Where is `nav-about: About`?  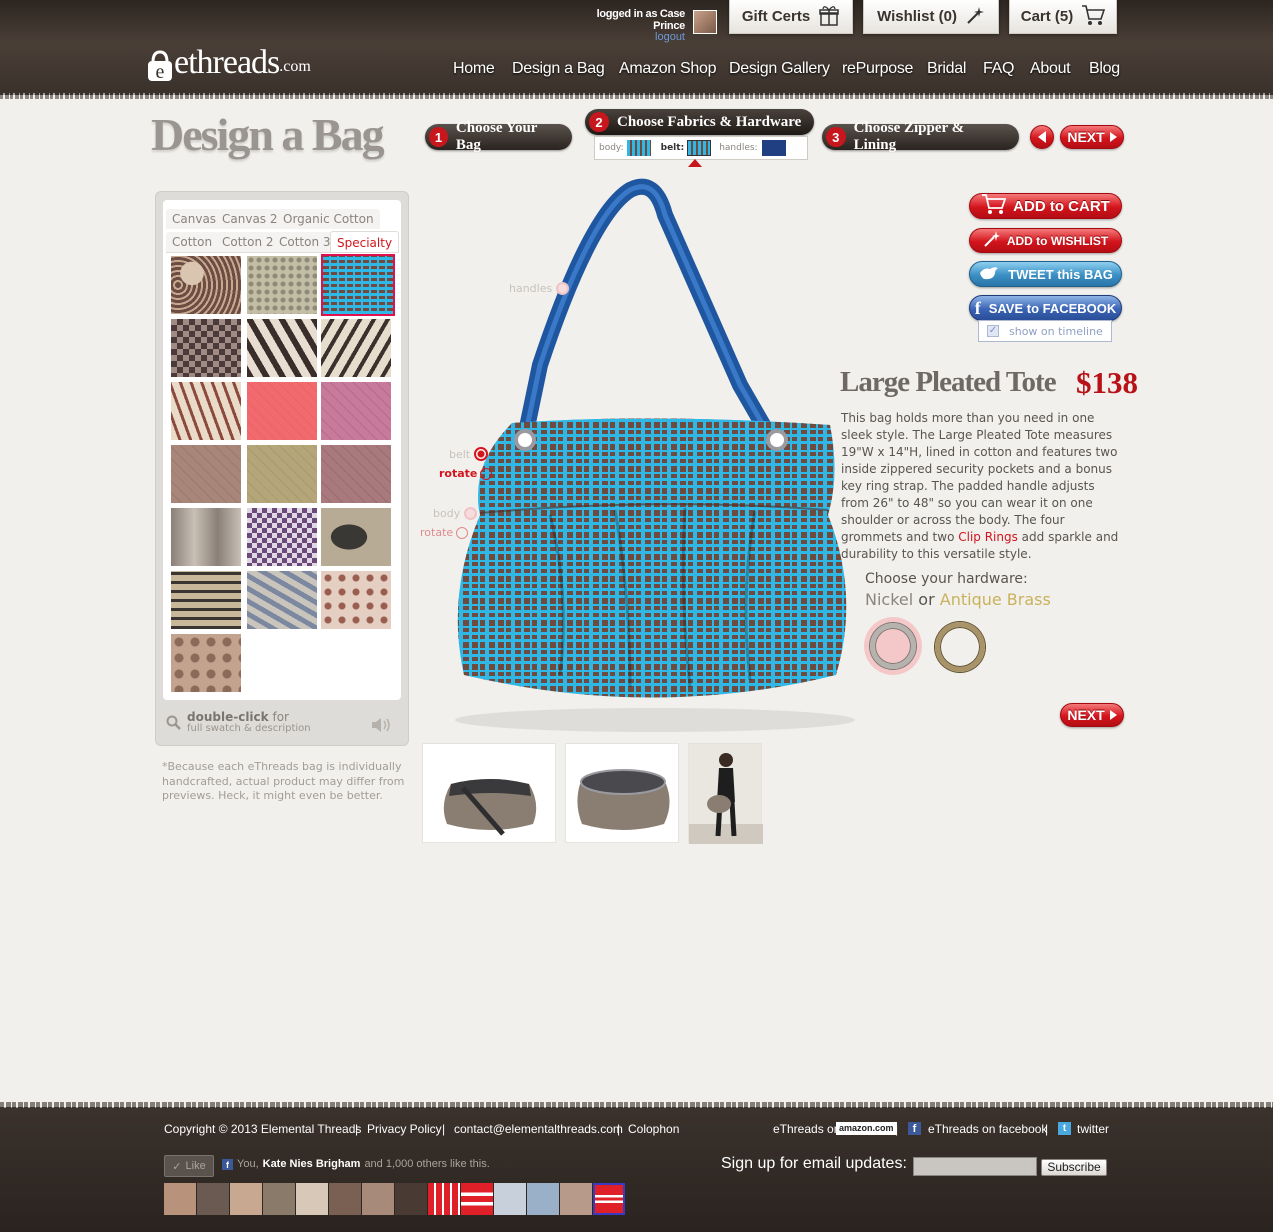
nav-about: About is located at coordinates (1050, 69).